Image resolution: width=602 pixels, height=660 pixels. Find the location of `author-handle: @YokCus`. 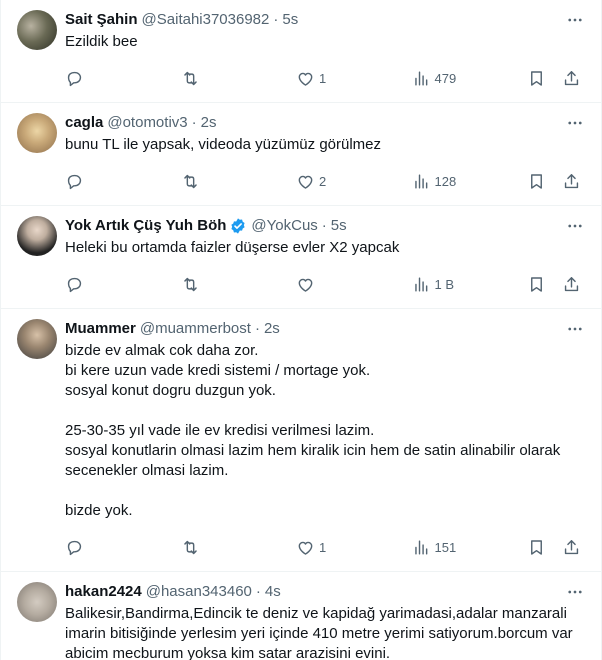

author-handle: @YokCus is located at coordinates (284, 226).